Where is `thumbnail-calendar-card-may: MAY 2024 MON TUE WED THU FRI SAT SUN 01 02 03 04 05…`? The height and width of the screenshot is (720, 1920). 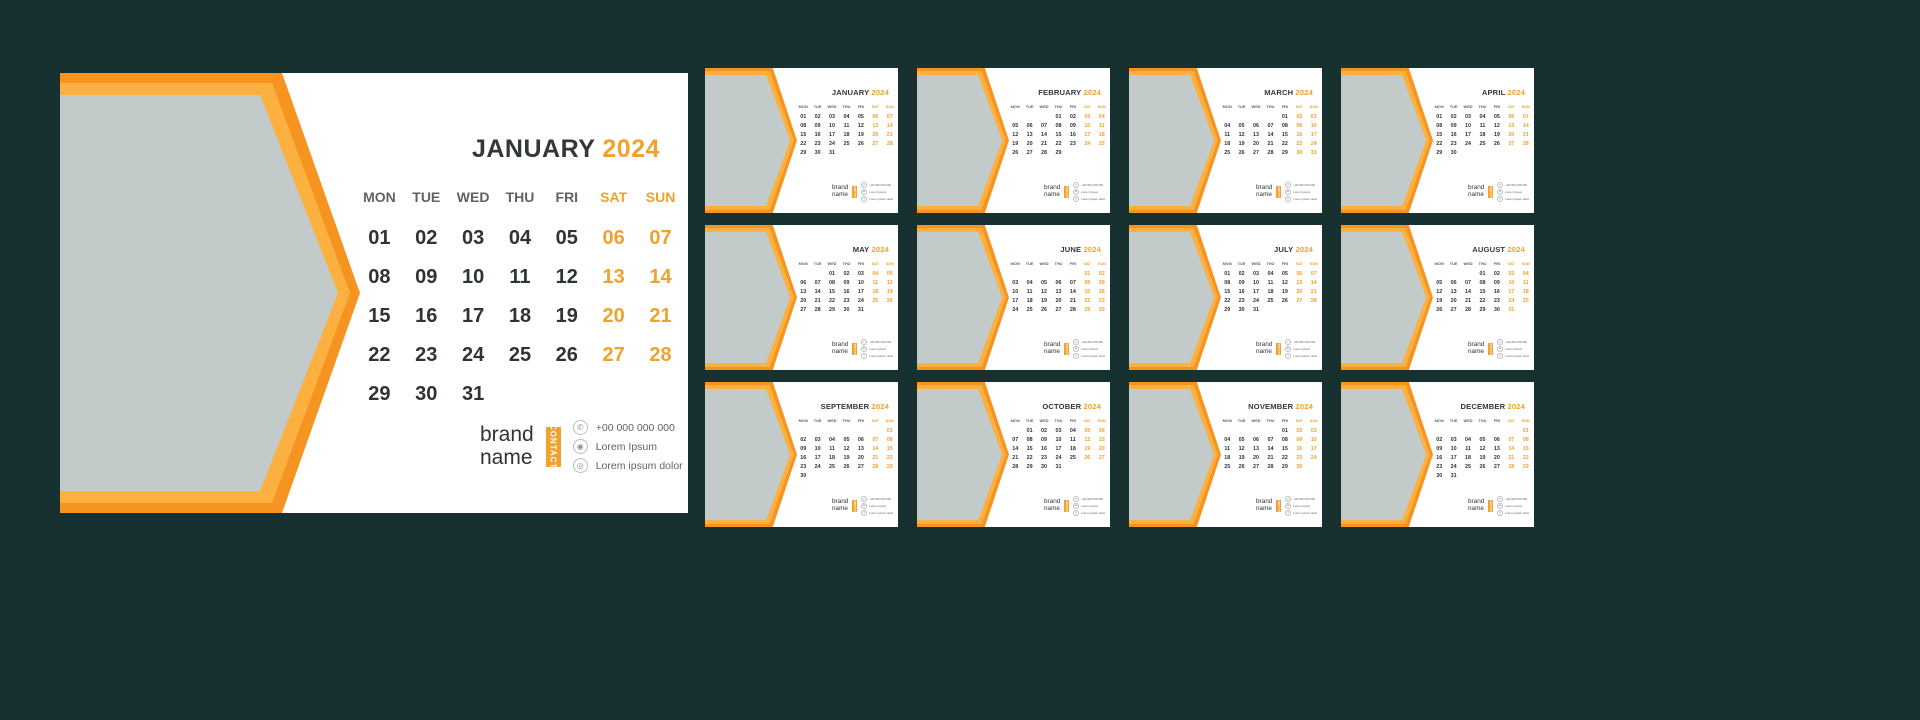
thumbnail-calendar-card-may: MAY 2024 MON TUE WED THU FRI SAT SUN 01 02 03 04 05… is located at coordinates (801, 297).